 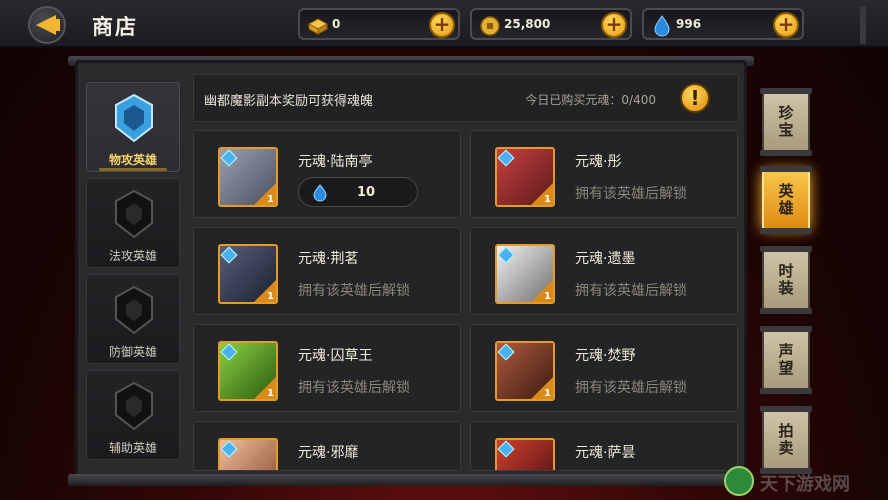 I want to click on buy-price-button: 10, so click(x=358, y=192).